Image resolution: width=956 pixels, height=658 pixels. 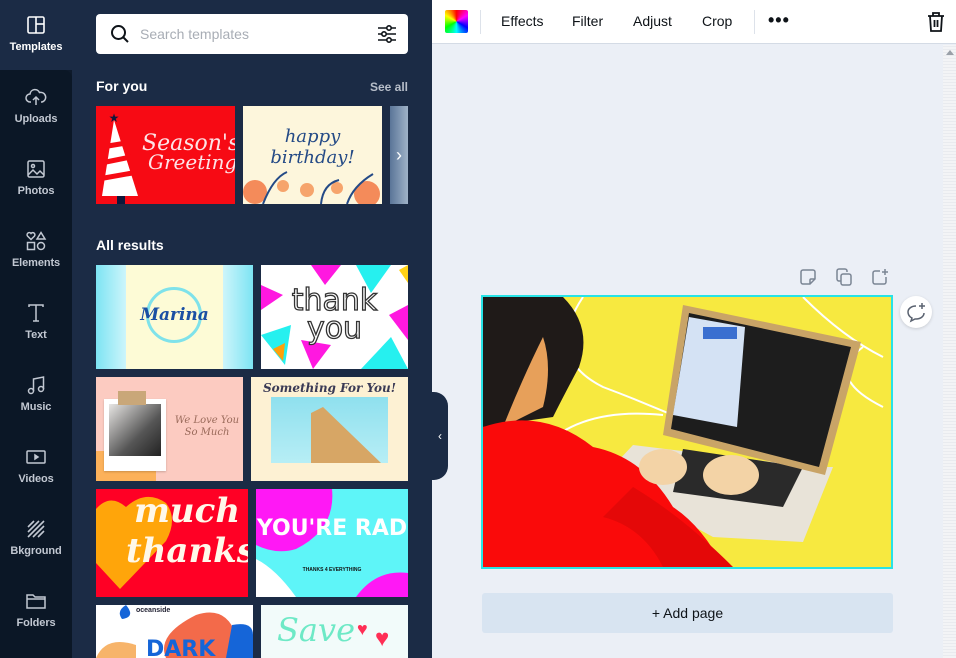 What do you see at coordinates (587, 21) in the screenshot?
I see `filter-button: Filter` at bounding box center [587, 21].